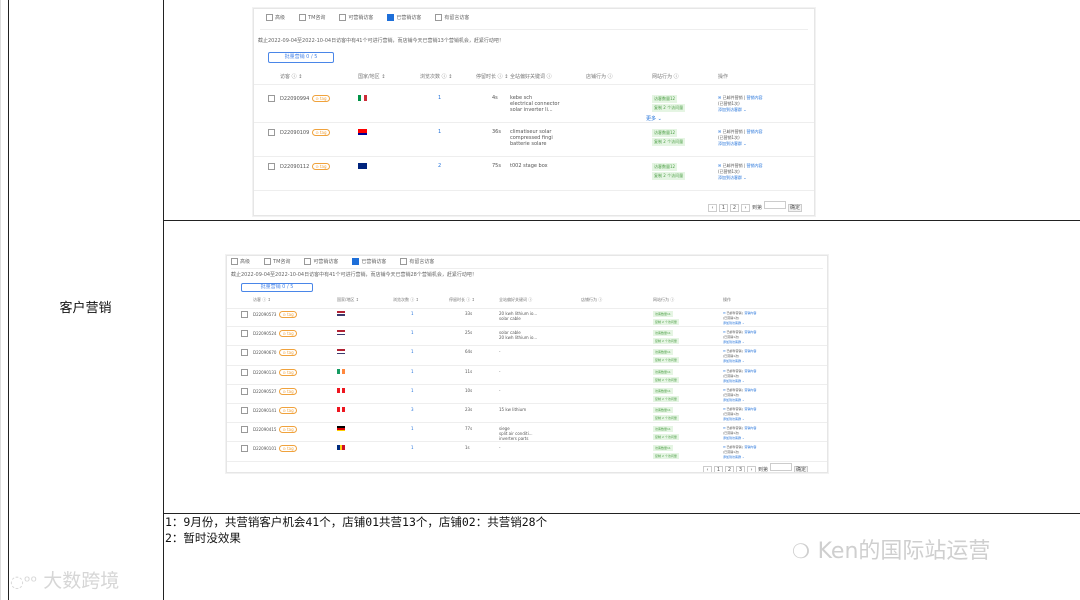 Image resolution: width=1080 pixels, height=600 pixels. What do you see at coordinates (305, 166) in the screenshot?
I see `visitor-id: D22090112 ⊙ tag` at bounding box center [305, 166].